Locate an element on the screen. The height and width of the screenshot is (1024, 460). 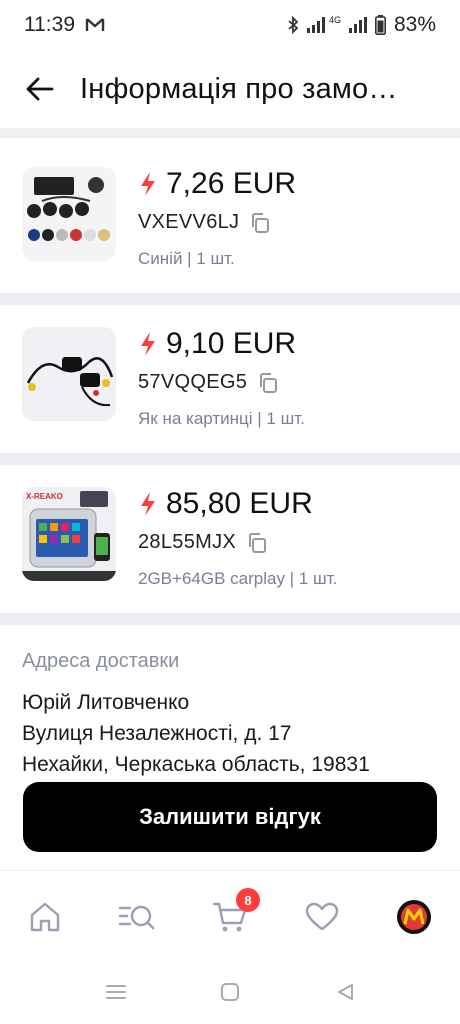
status-bar: 11:39 4G 83% is located at coordinates (230, 25).